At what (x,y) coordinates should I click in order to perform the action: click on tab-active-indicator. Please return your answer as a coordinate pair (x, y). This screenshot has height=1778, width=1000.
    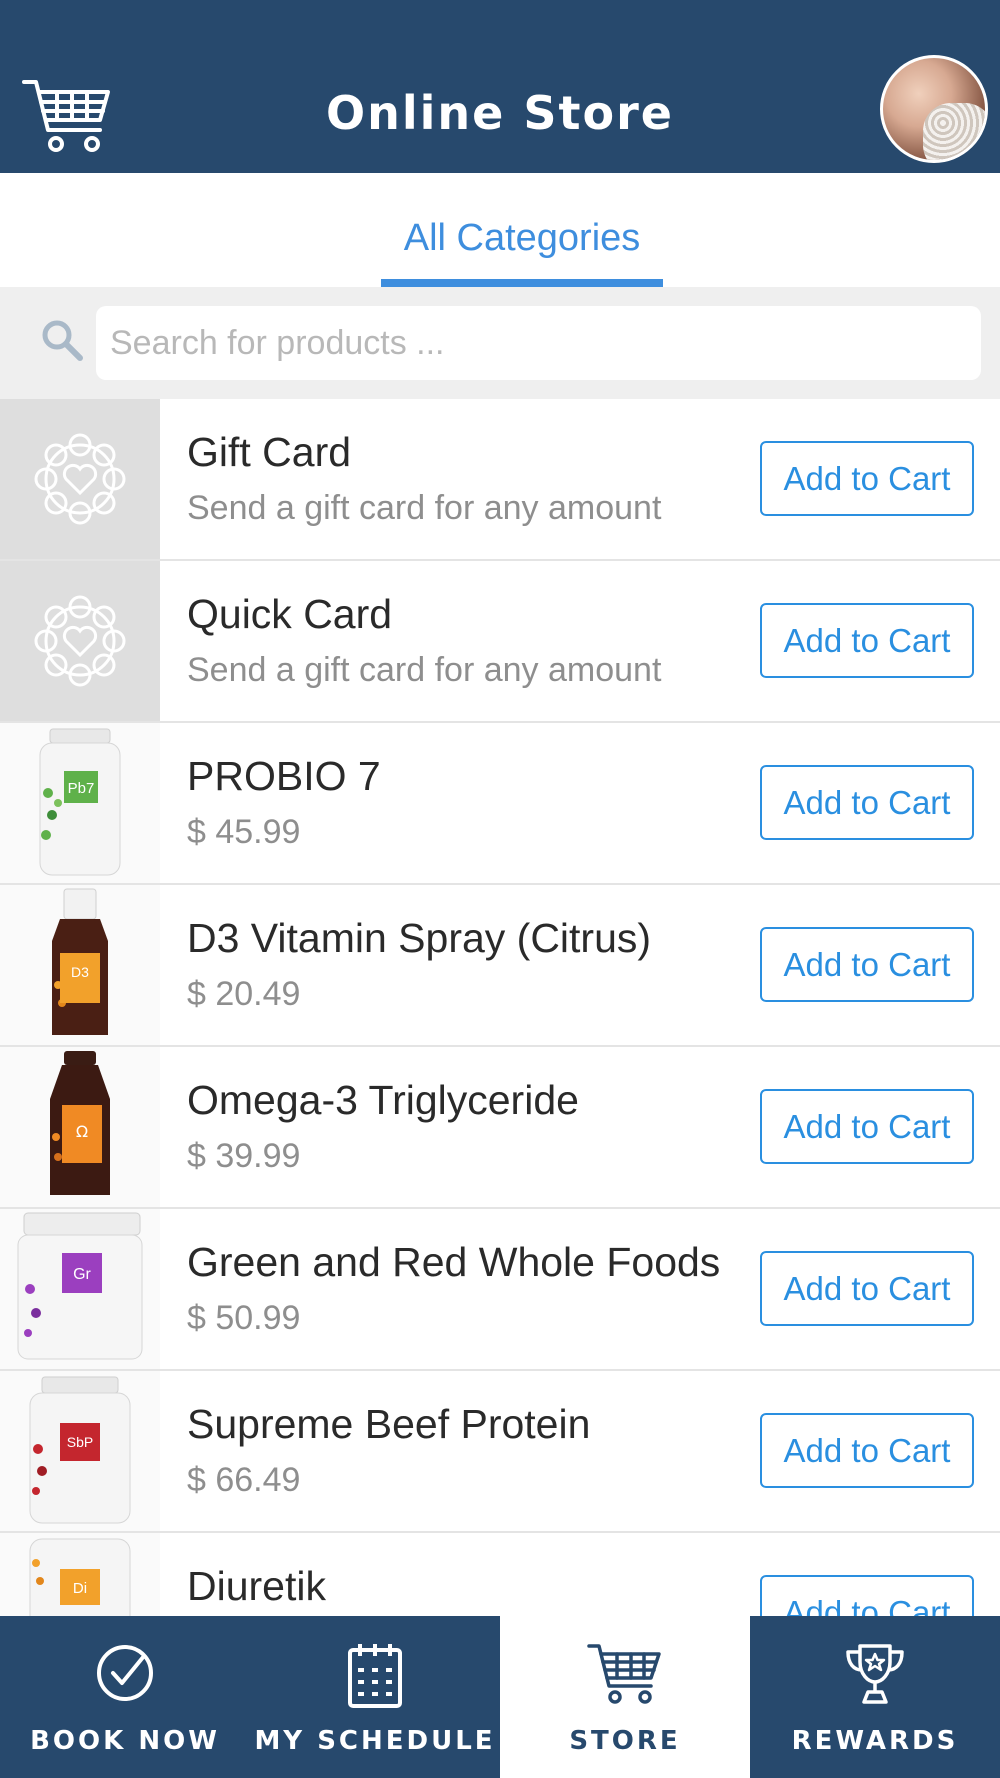
    Looking at the image, I should click on (522, 283).